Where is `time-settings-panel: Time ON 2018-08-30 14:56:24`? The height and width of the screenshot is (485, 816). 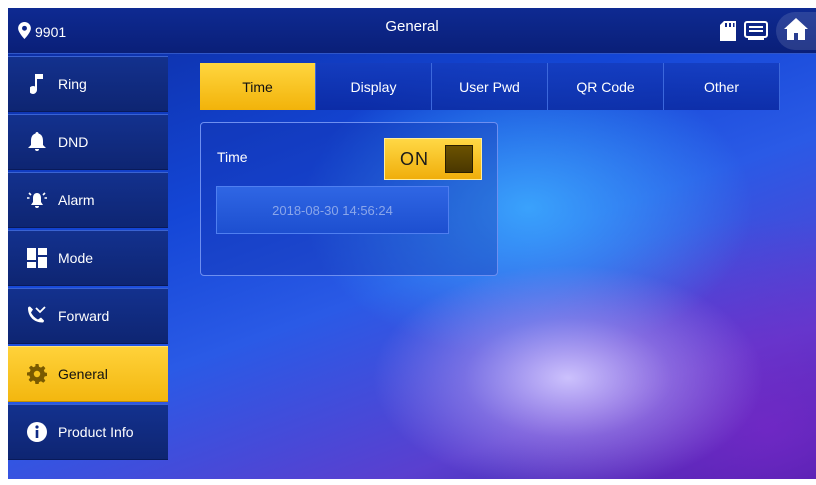 time-settings-panel: Time ON 2018-08-30 14:56:24 is located at coordinates (349, 199).